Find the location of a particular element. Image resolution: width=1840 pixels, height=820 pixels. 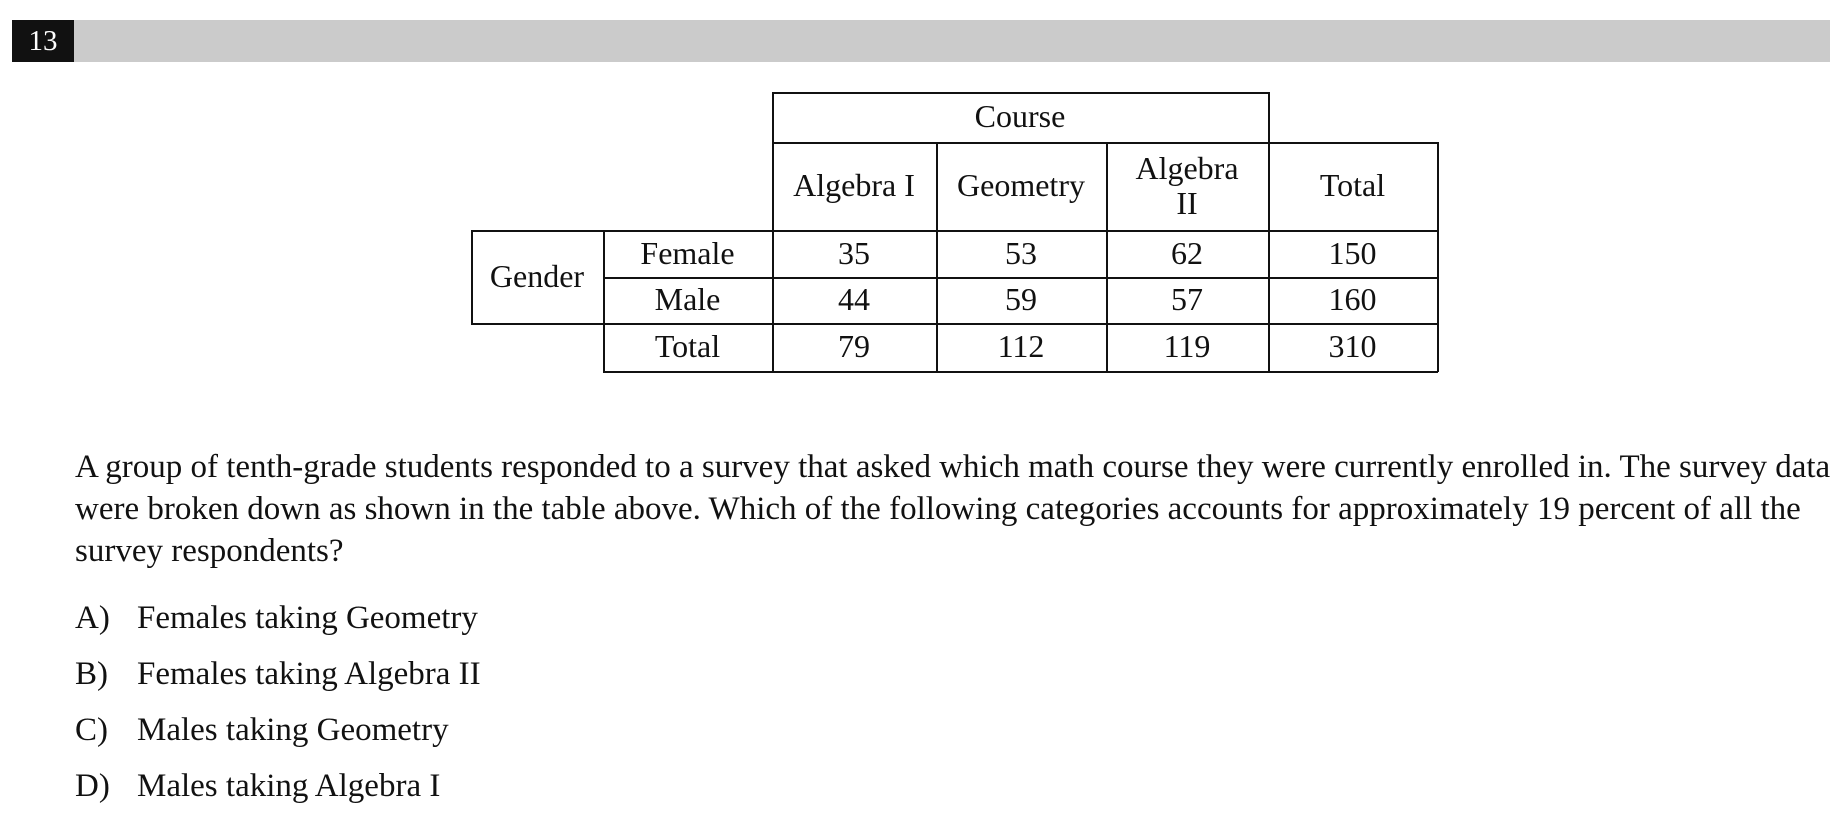

table-cell: 62 is located at coordinates (1187, 252).